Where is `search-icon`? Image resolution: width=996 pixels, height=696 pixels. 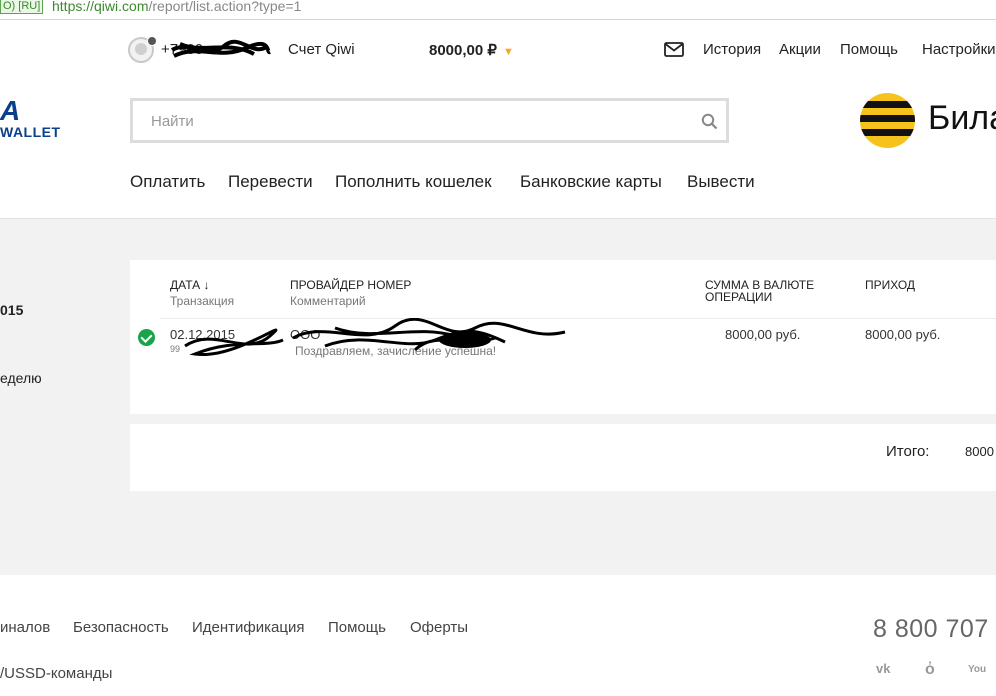 search-icon is located at coordinates (709, 121).